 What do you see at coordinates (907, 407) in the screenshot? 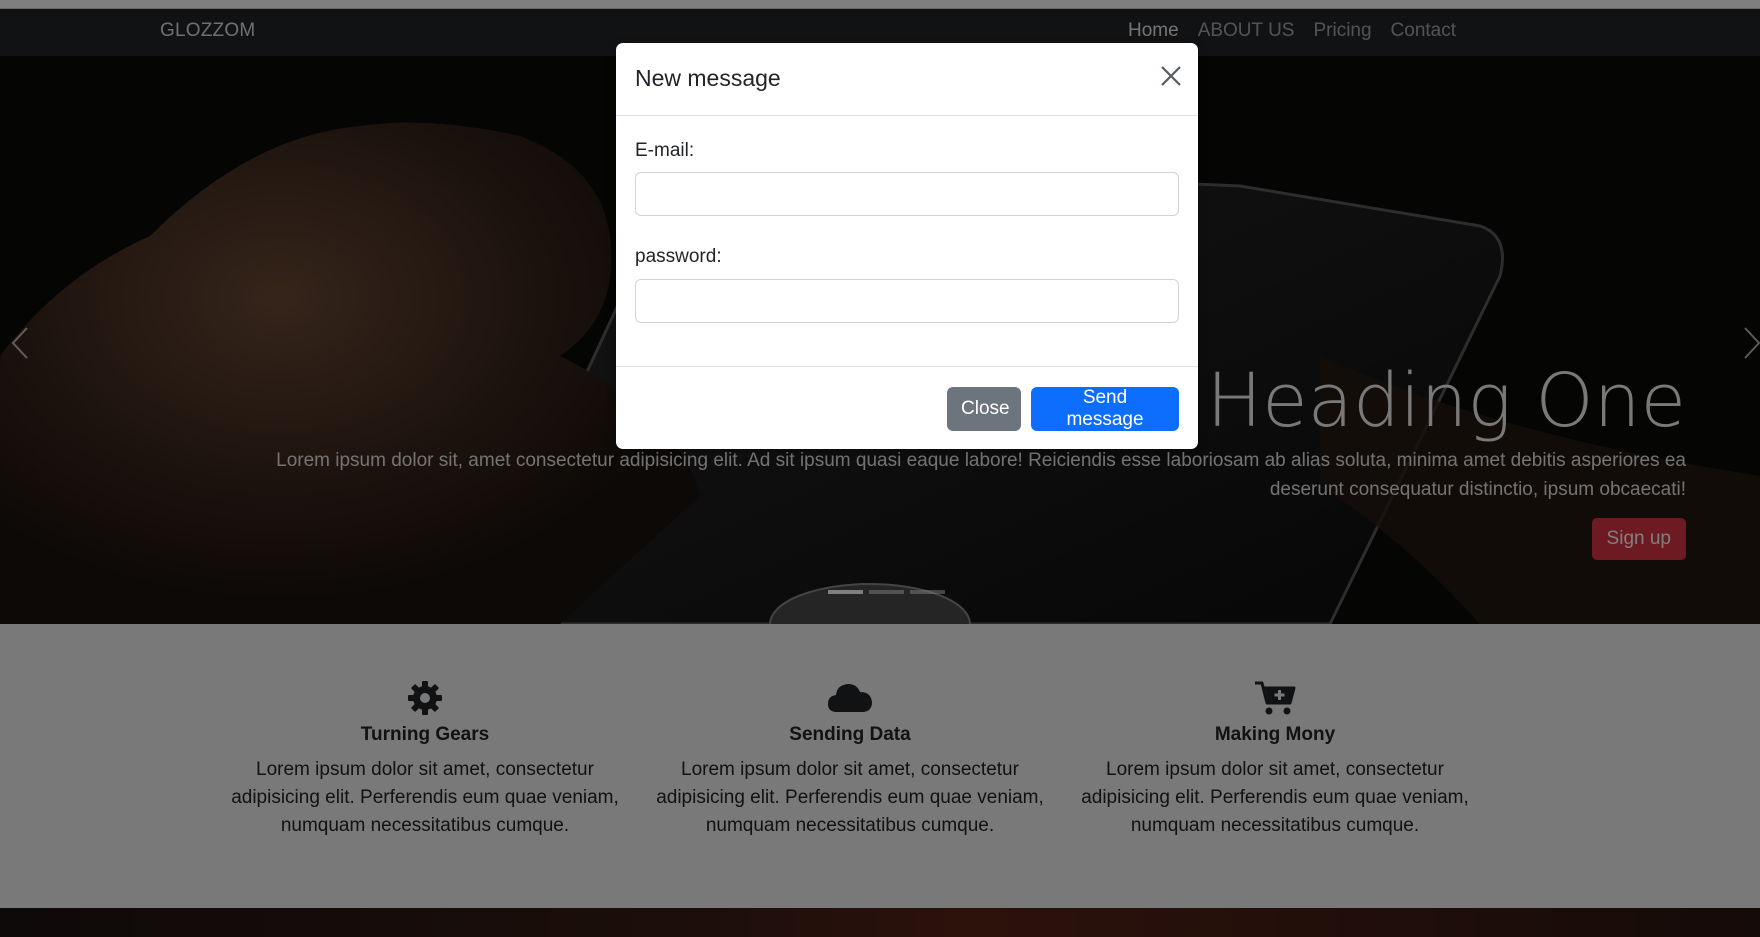
I see `modal-footer: Close Send message` at bounding box center [907, 407].